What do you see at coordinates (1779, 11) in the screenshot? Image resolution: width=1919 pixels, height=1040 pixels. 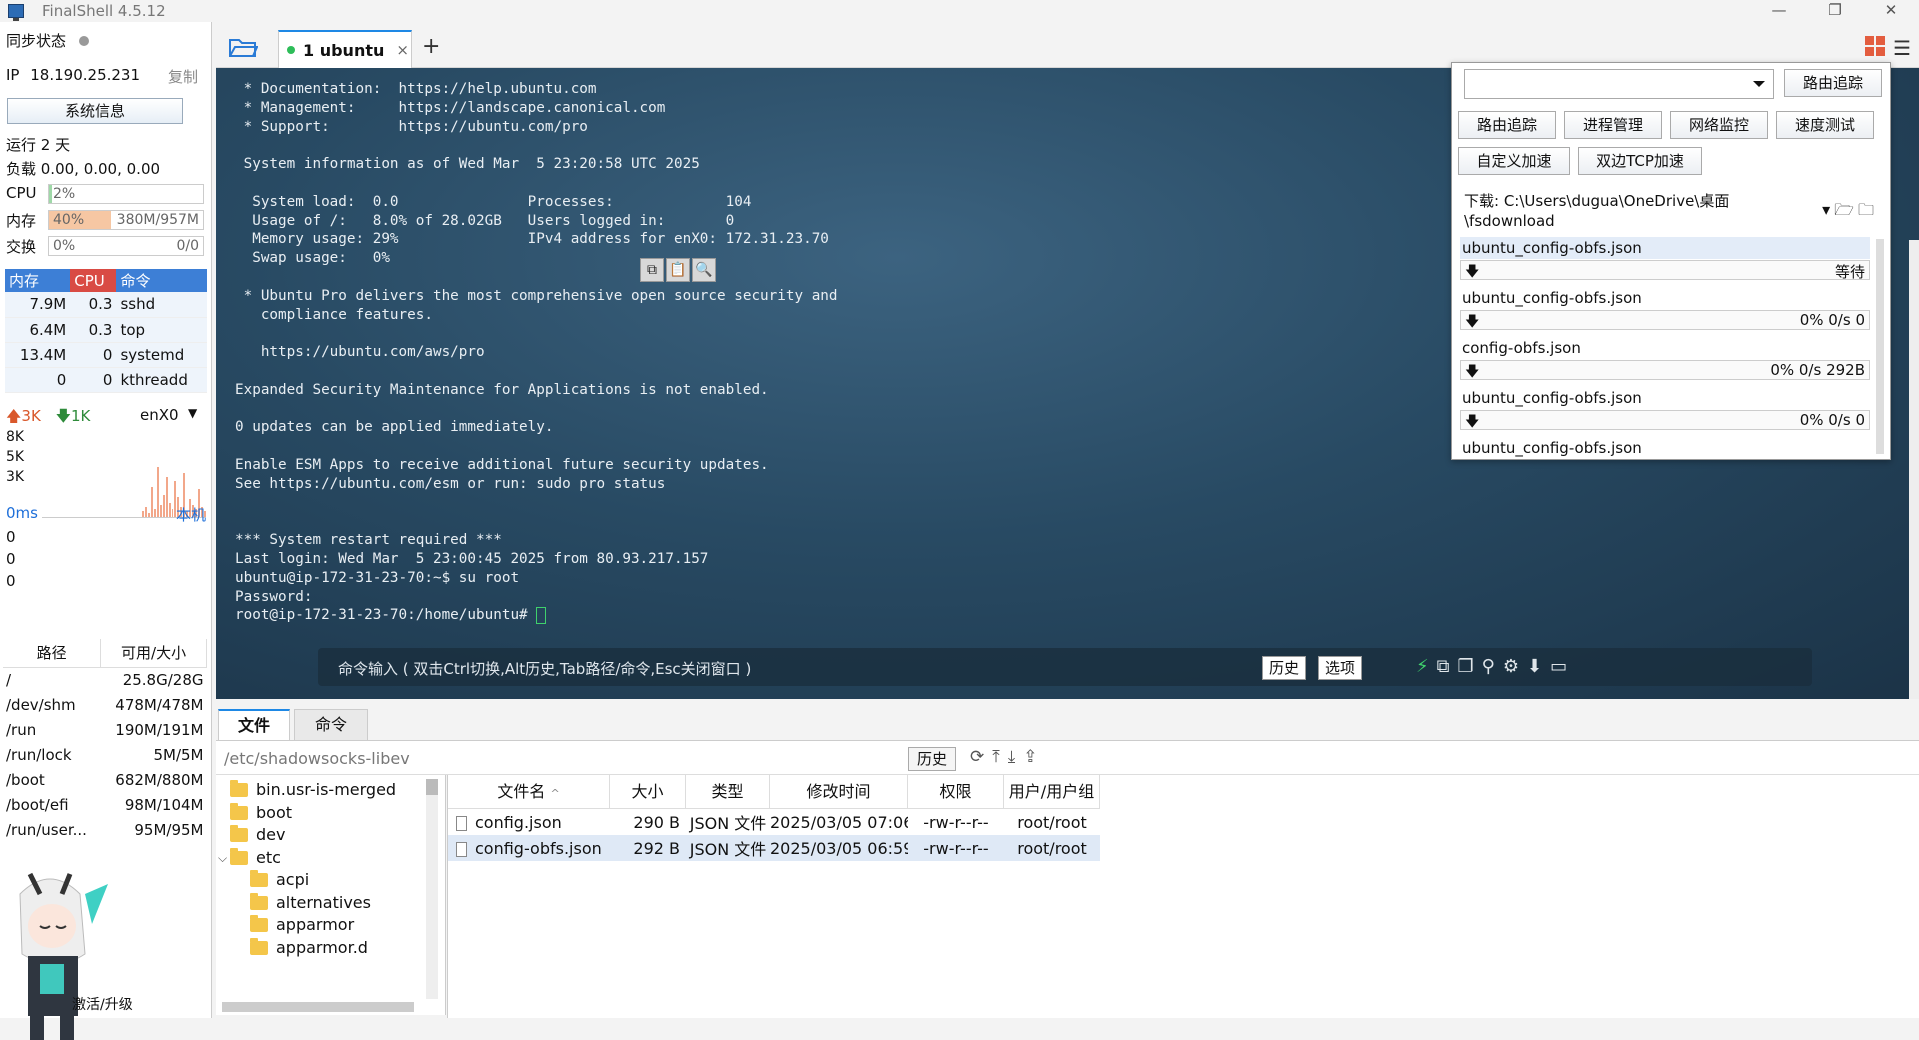 I see `minimize-button: —` at bounding box center [1779, 11].